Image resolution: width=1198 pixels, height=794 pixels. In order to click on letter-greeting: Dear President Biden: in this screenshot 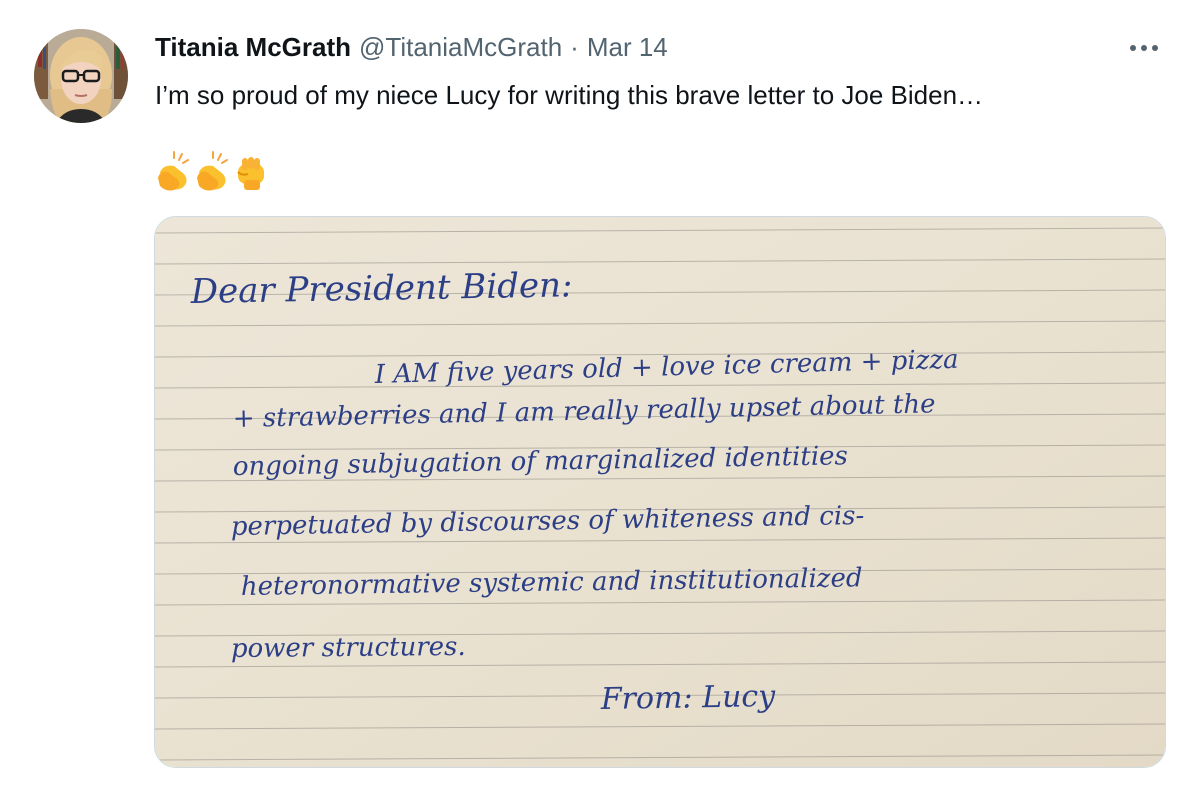, I will do `click(380, 288)`.